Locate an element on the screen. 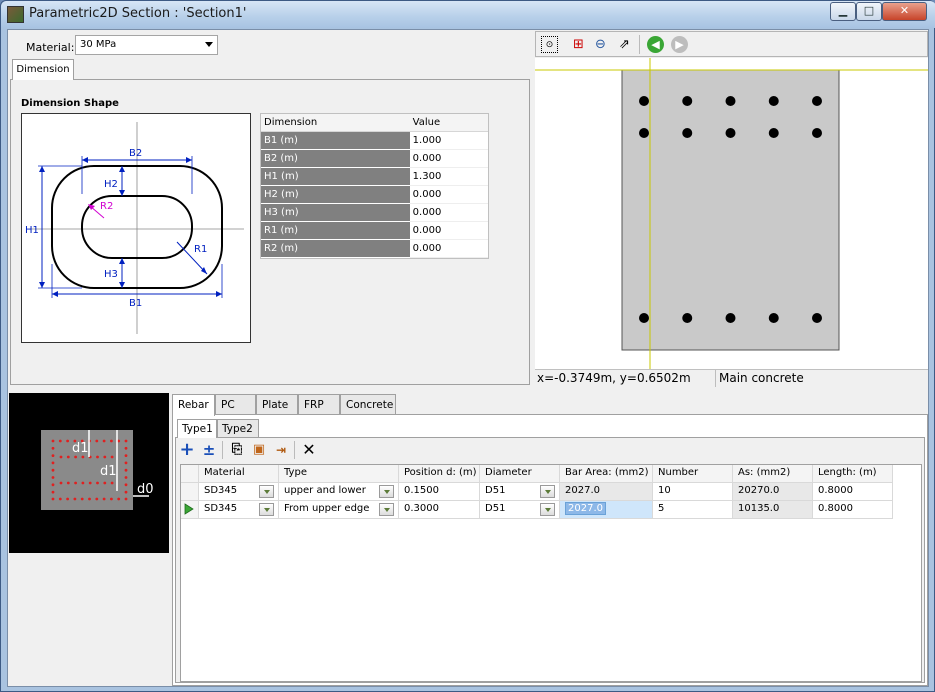 This screenshot has width=935, height=692. dimension-value: 1.000 is located at coordinates (448, 141).